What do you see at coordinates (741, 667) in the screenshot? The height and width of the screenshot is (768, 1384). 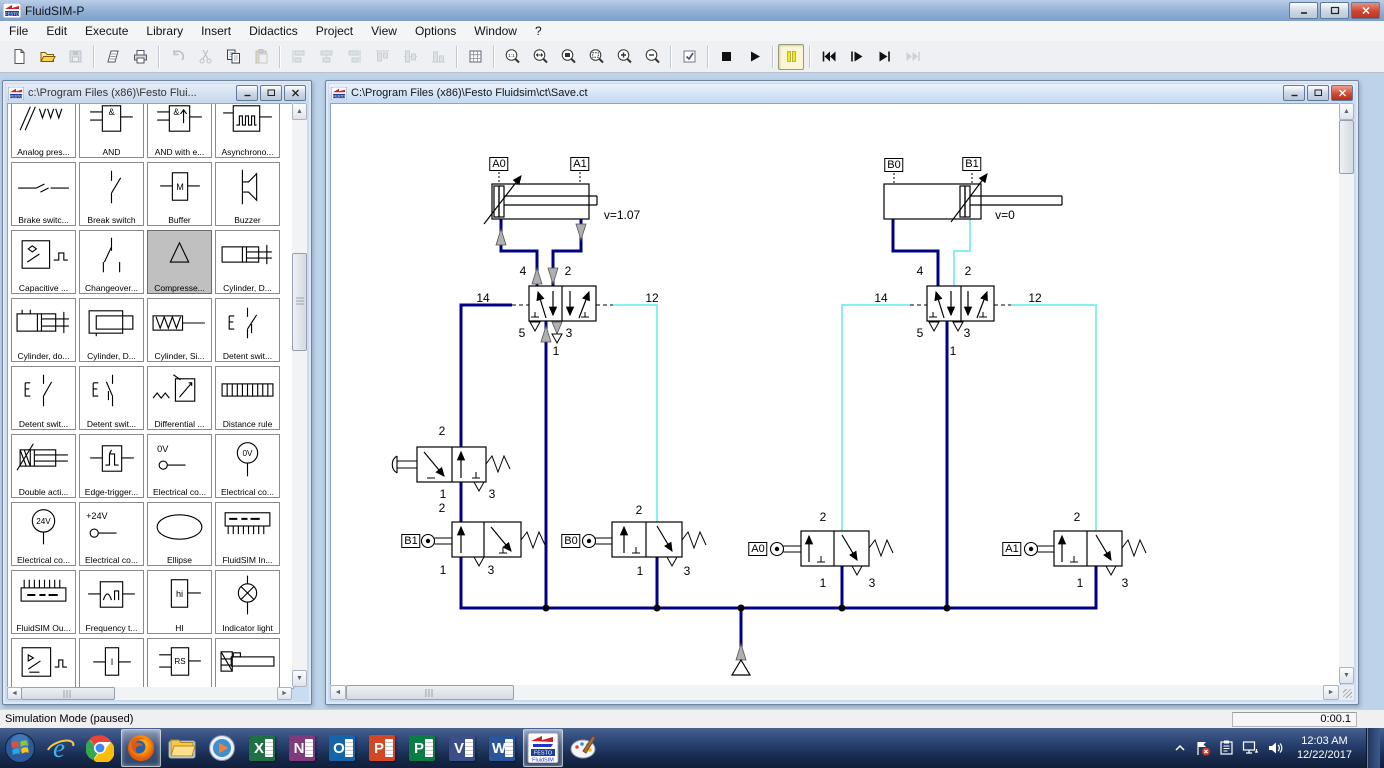 I see `compressed-air-supply` at bounding box center [741, 667].